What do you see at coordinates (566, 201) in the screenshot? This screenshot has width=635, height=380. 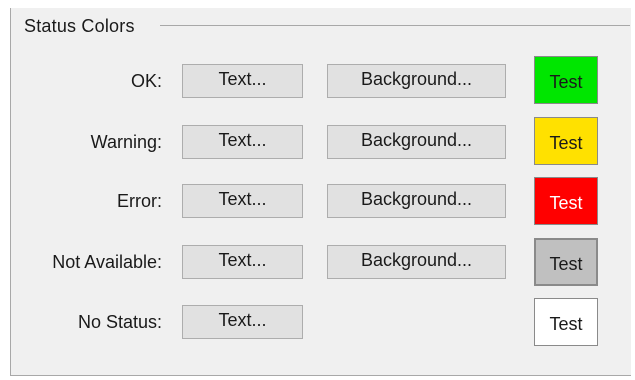 I see `error-test-swatch: Test` at bounding box center [566, 201].